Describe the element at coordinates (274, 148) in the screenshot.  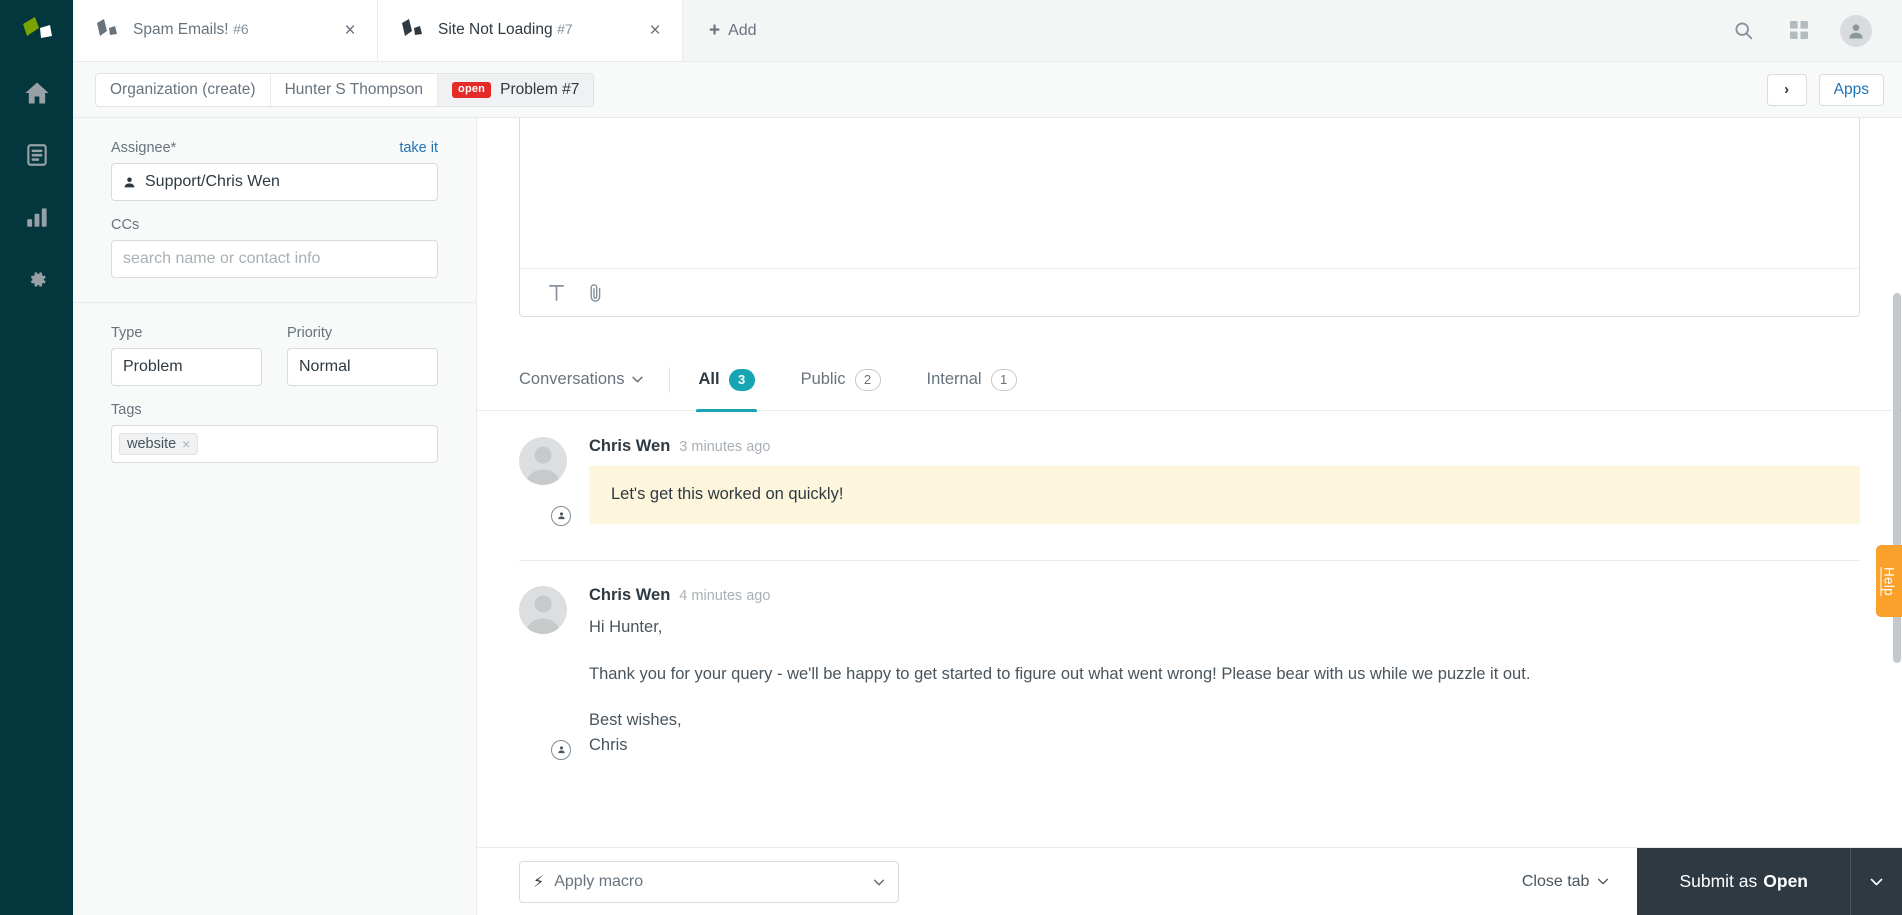
I see `assignee-label-row: Assignee* take it` at that location.